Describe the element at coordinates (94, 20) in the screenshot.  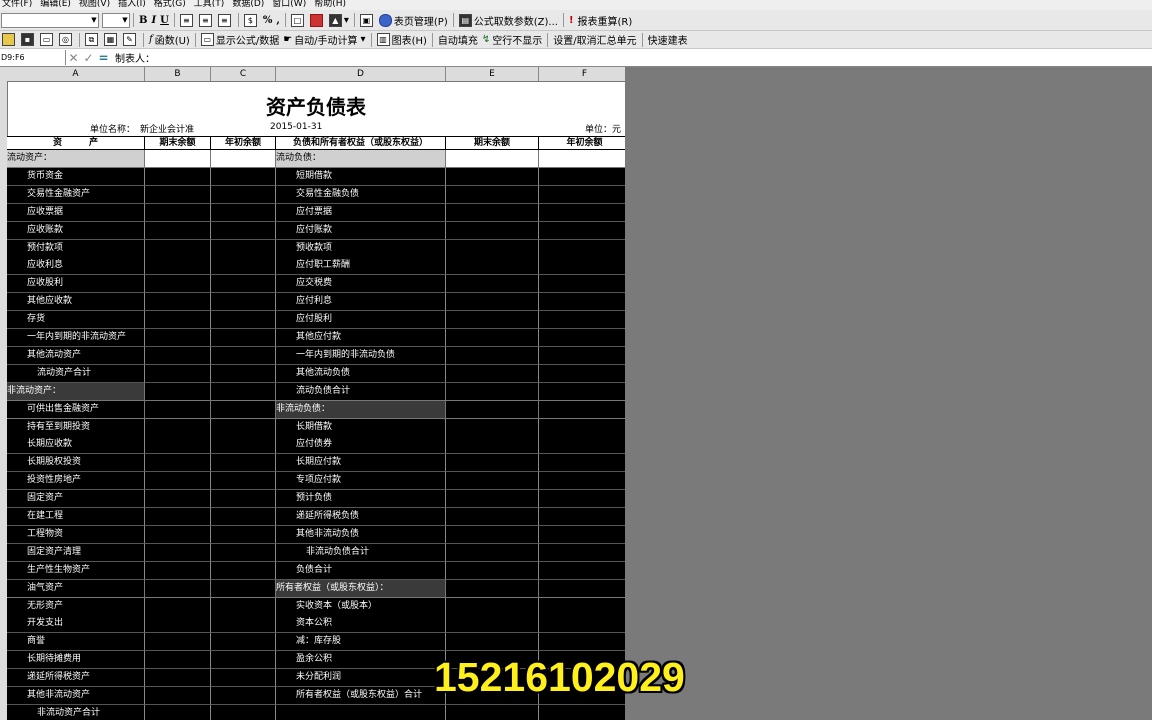
I see `chevron-down-icon: ▼` at that location.